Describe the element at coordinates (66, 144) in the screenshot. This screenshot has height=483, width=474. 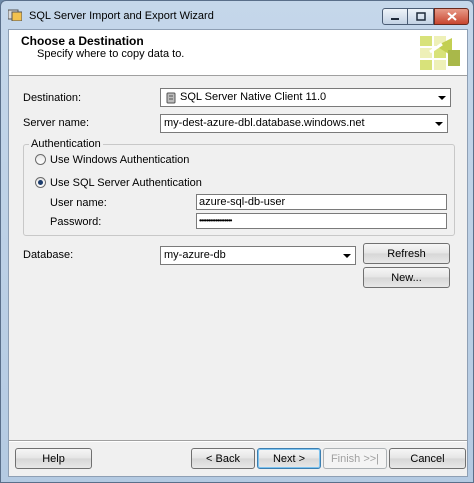
I see `authentication-group-label: Authentication` at that location.